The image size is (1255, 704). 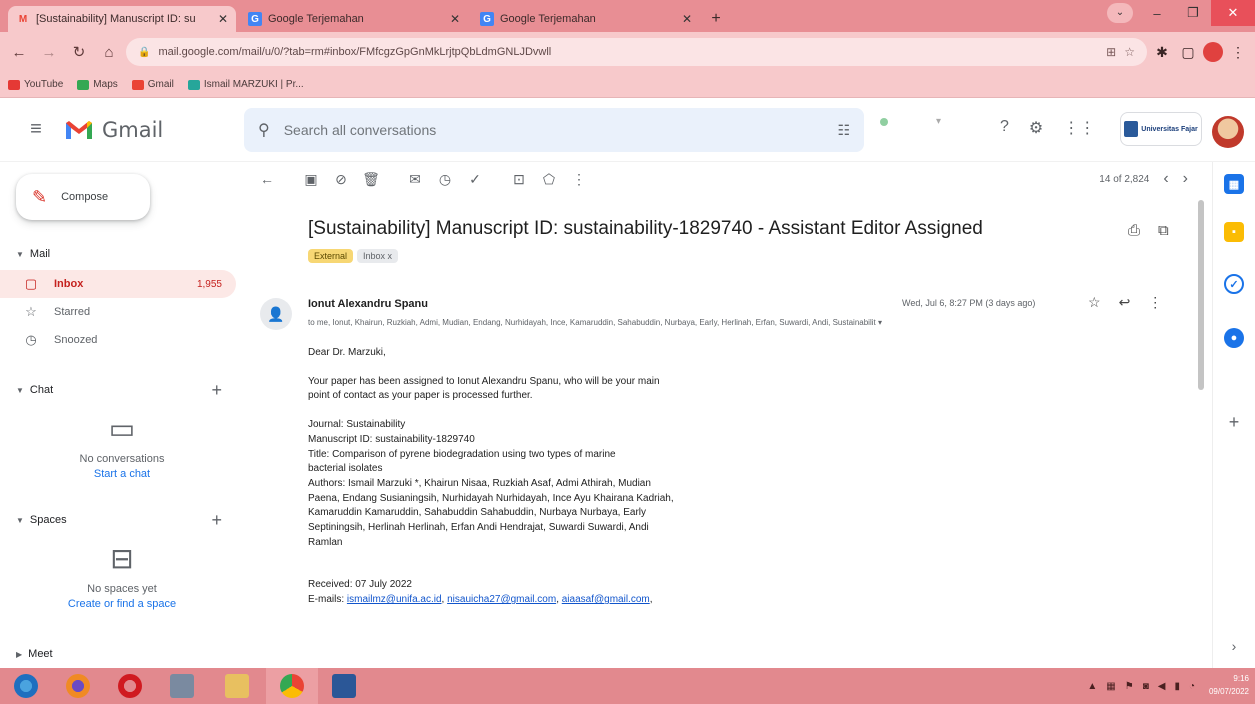 What do you see at coordinates (109, 52) in the screenshot?
I see `home-icon: ⌂` at bounding box center [109, 52].